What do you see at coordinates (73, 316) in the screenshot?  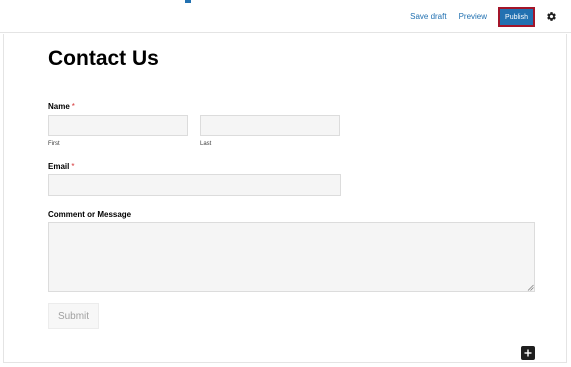 I see `submit-button: Submit` at bounding box center [73, 316].